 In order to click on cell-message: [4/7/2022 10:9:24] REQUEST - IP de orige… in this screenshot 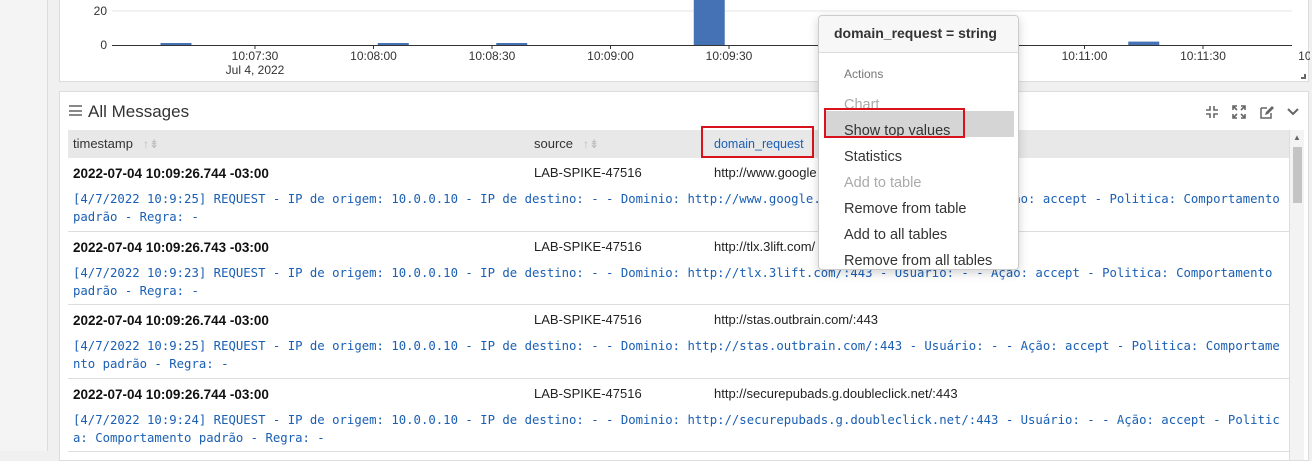, I will do `click(676, 428)`.